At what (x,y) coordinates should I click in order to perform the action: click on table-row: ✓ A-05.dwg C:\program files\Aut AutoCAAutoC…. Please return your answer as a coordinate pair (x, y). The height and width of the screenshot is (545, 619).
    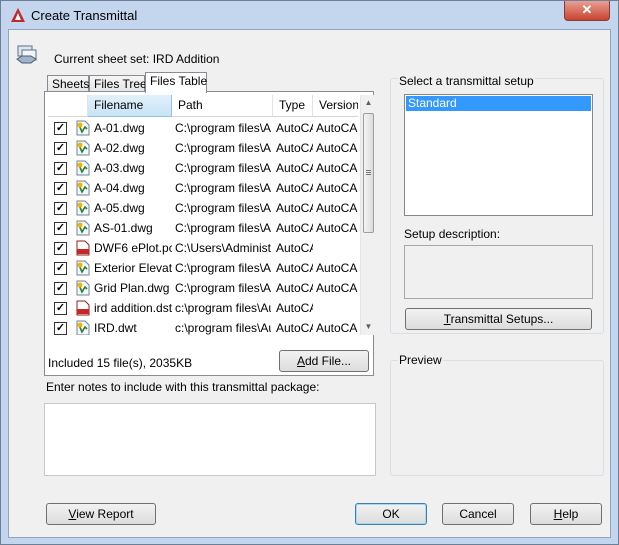
    Looking at the image, I should click on (203, 208).